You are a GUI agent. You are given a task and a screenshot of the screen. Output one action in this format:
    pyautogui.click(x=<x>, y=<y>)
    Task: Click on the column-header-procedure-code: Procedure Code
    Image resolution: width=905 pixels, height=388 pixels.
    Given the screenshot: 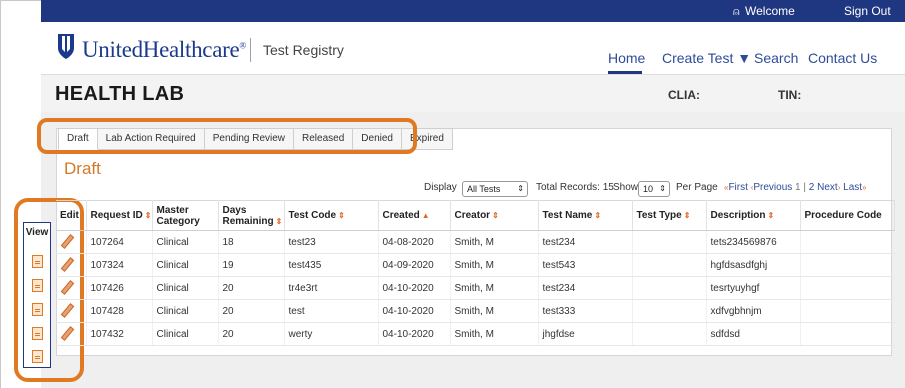 What is the action you would take?
    pyautogui.click(x=847, y=215)
    